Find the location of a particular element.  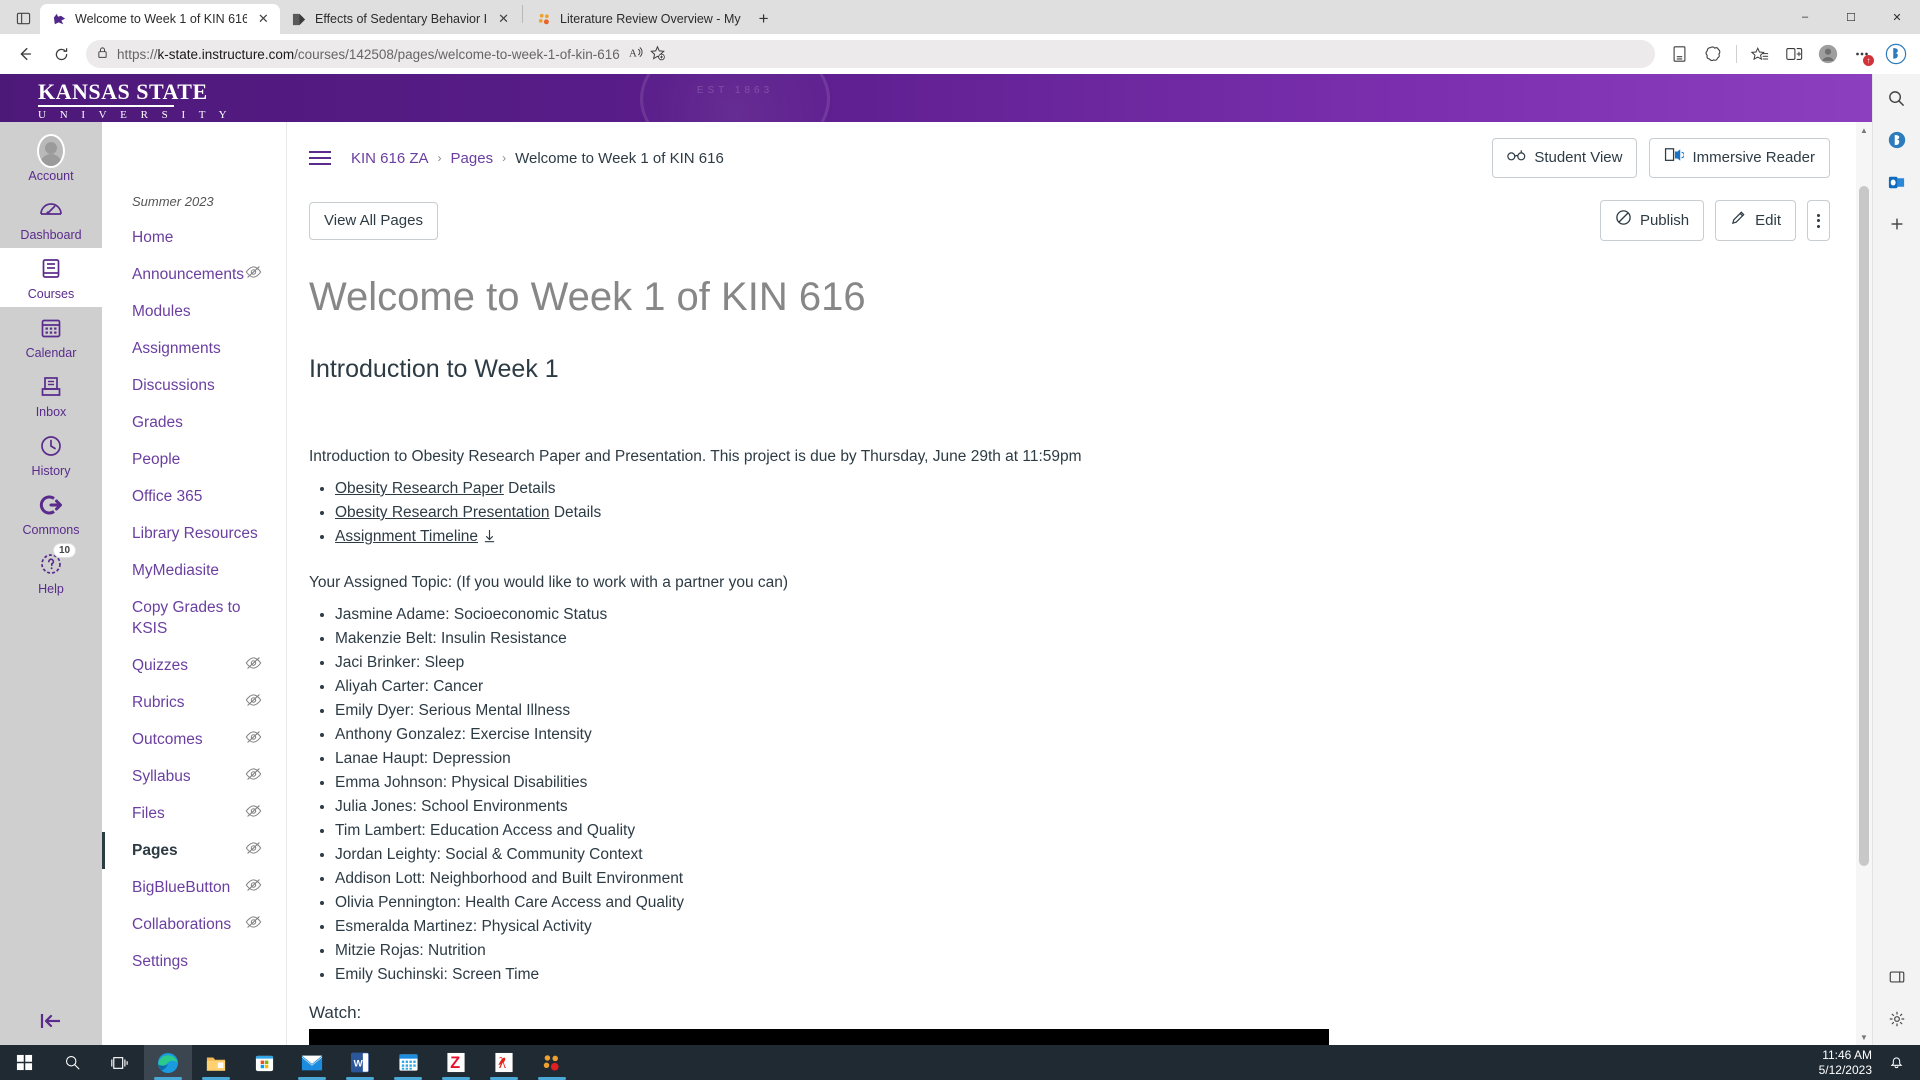

sidebar-toggle-icon is located at coordinates (1897, 977).